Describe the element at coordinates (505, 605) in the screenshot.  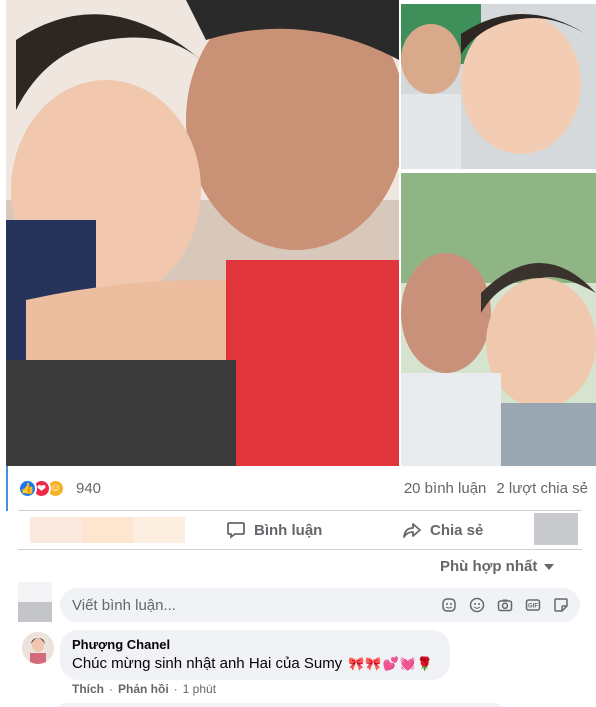
I see `camera-icon` at that location.